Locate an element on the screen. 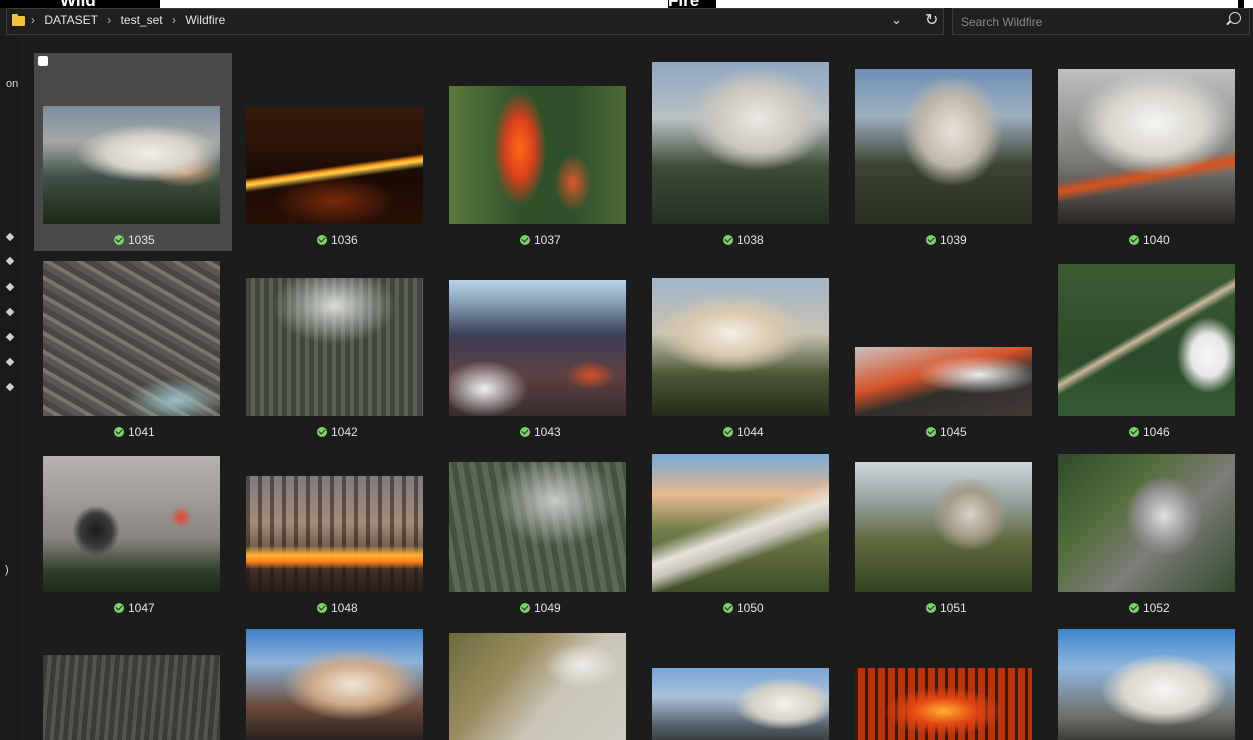 Image resolution: width=1253 pixels, height=740 pixels. file-label-1045: 1045 is located at coordinates (946, 432).